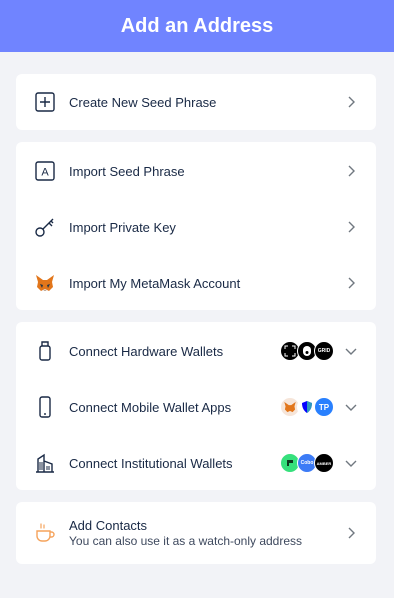  I want to click on gridplus-logo-icon: GRID, so click(324, 351).